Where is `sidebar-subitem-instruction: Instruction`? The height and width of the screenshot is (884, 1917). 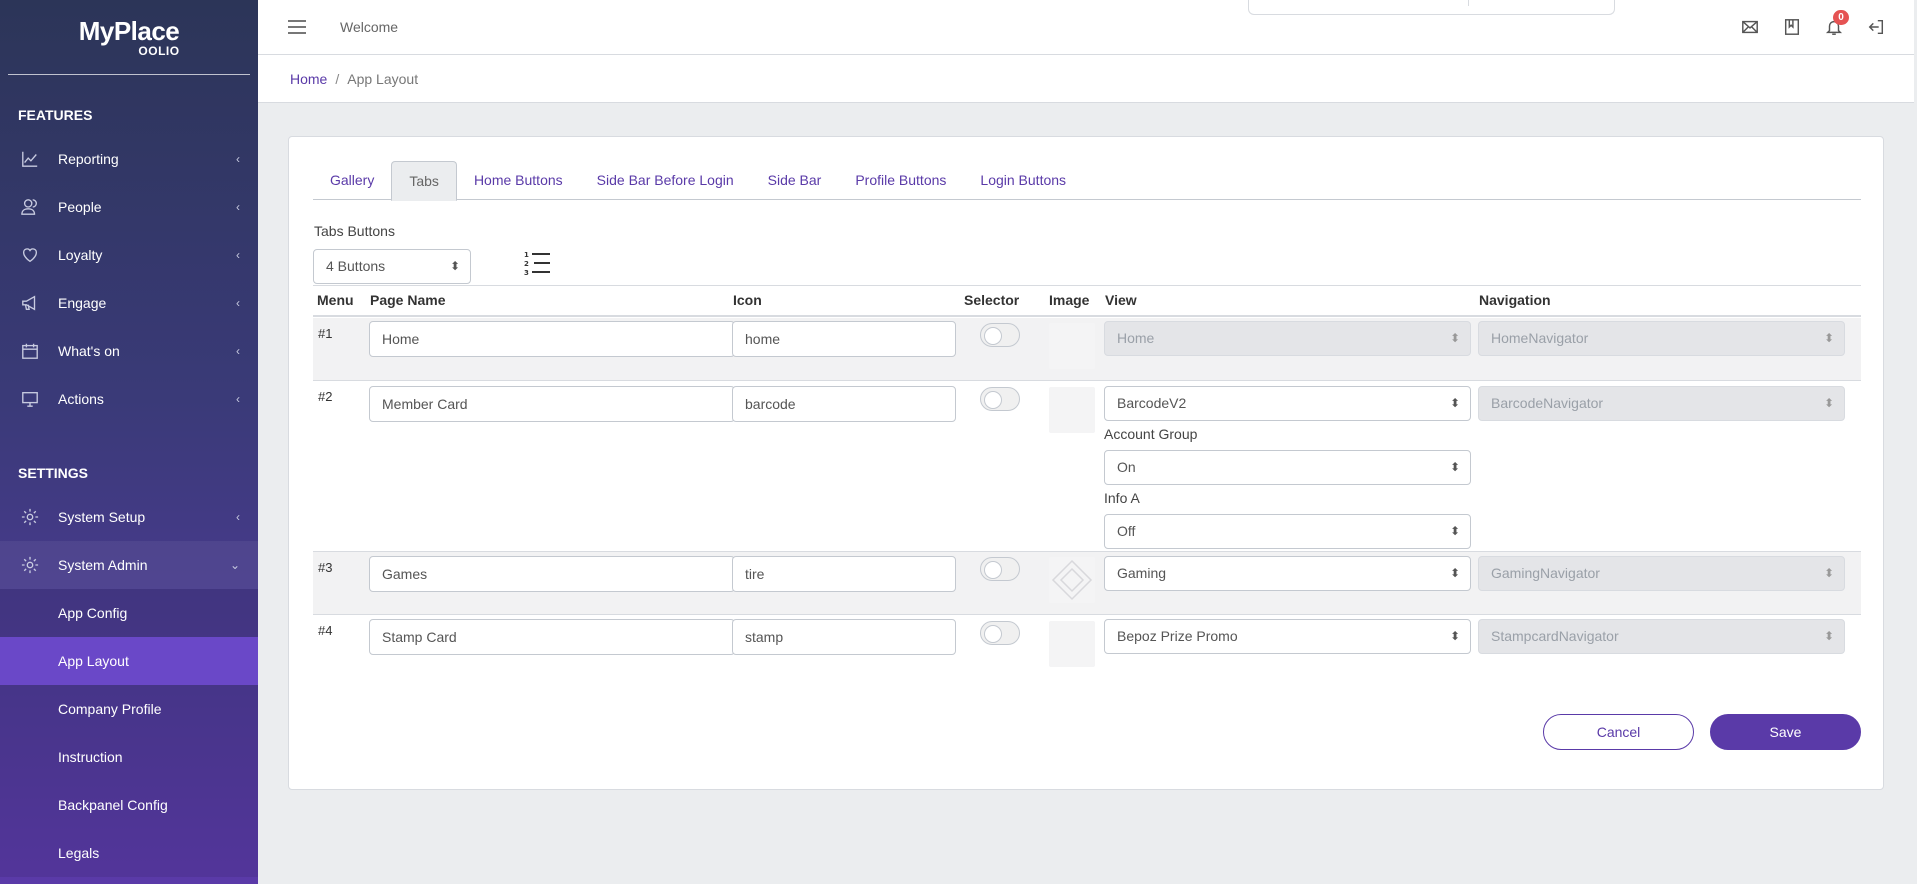
sidebar-subitem-instruction: Instruction is located at coordinates (129, 757).